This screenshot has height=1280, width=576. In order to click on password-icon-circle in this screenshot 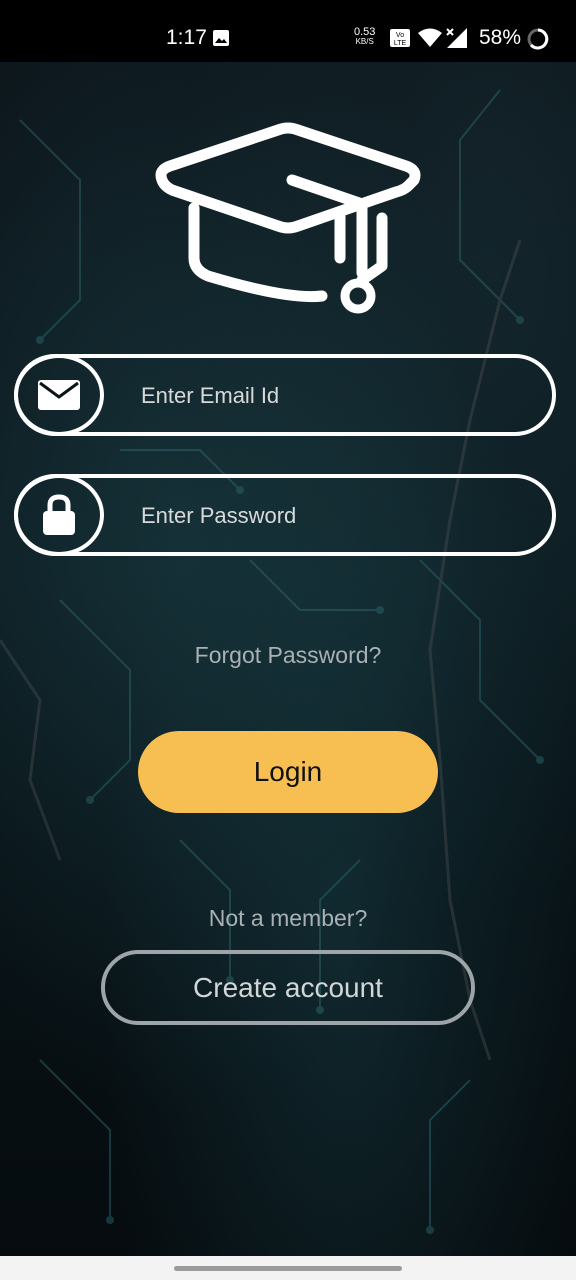, I will do `click(59, 515)`.